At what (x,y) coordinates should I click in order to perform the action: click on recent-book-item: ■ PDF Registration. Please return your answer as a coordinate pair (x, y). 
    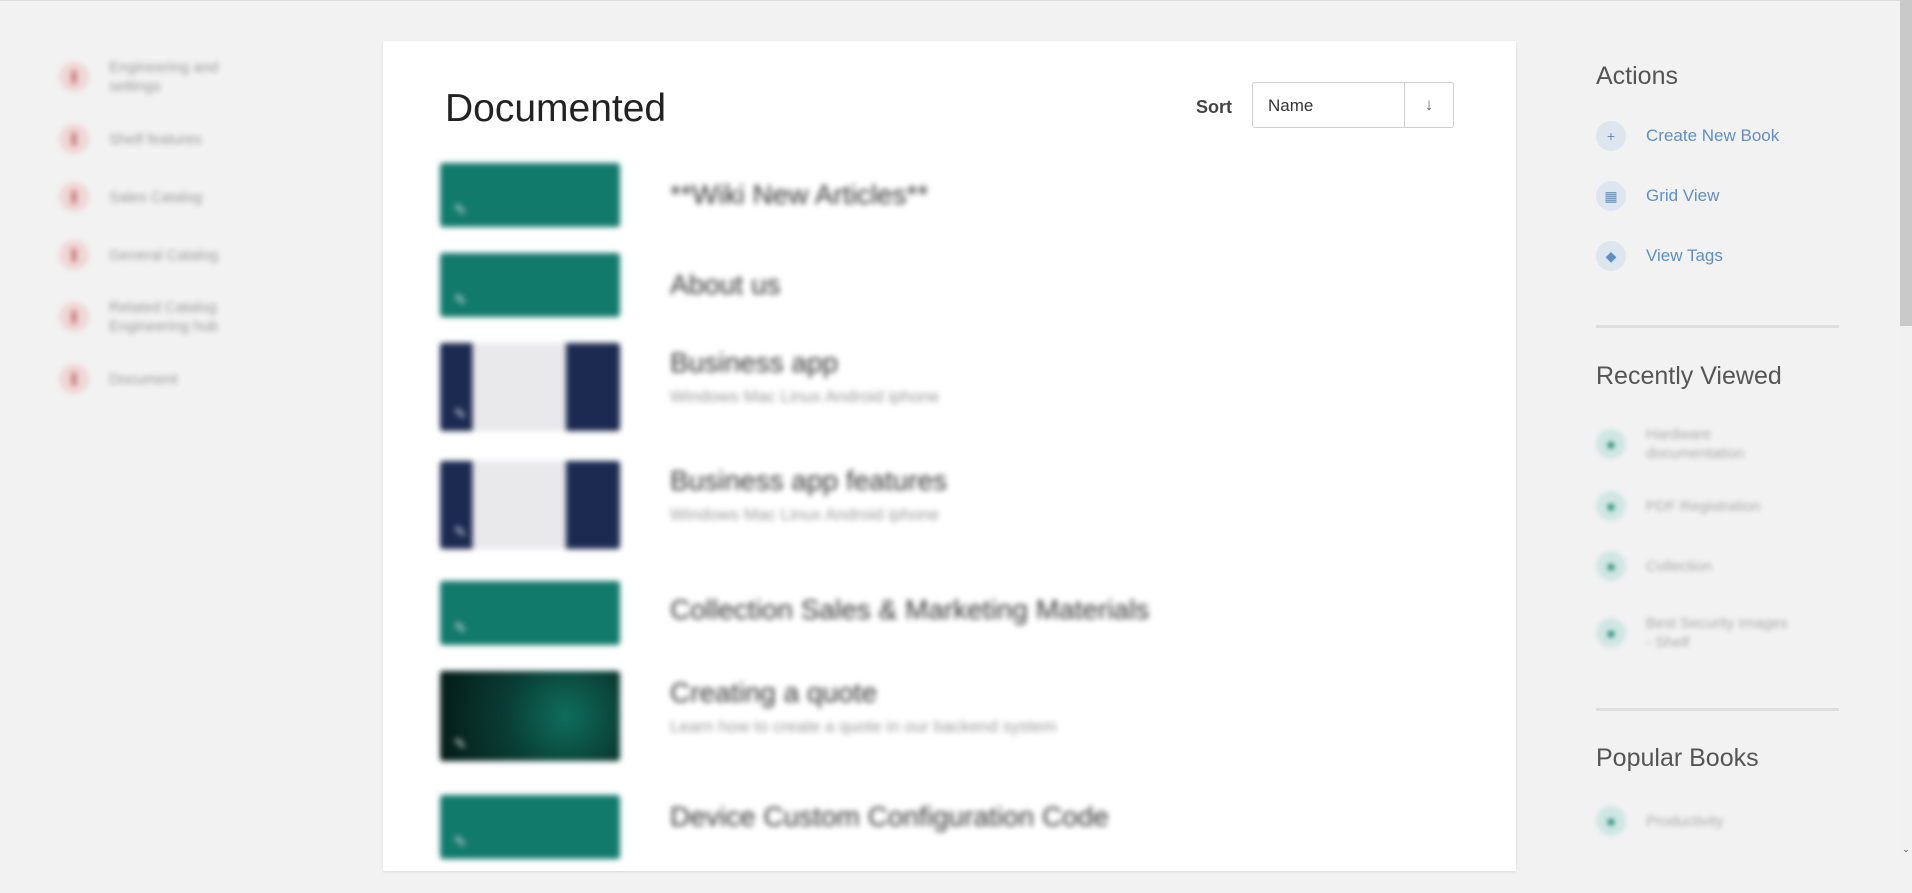
    Looking at the image, I should click on (1696, 506).